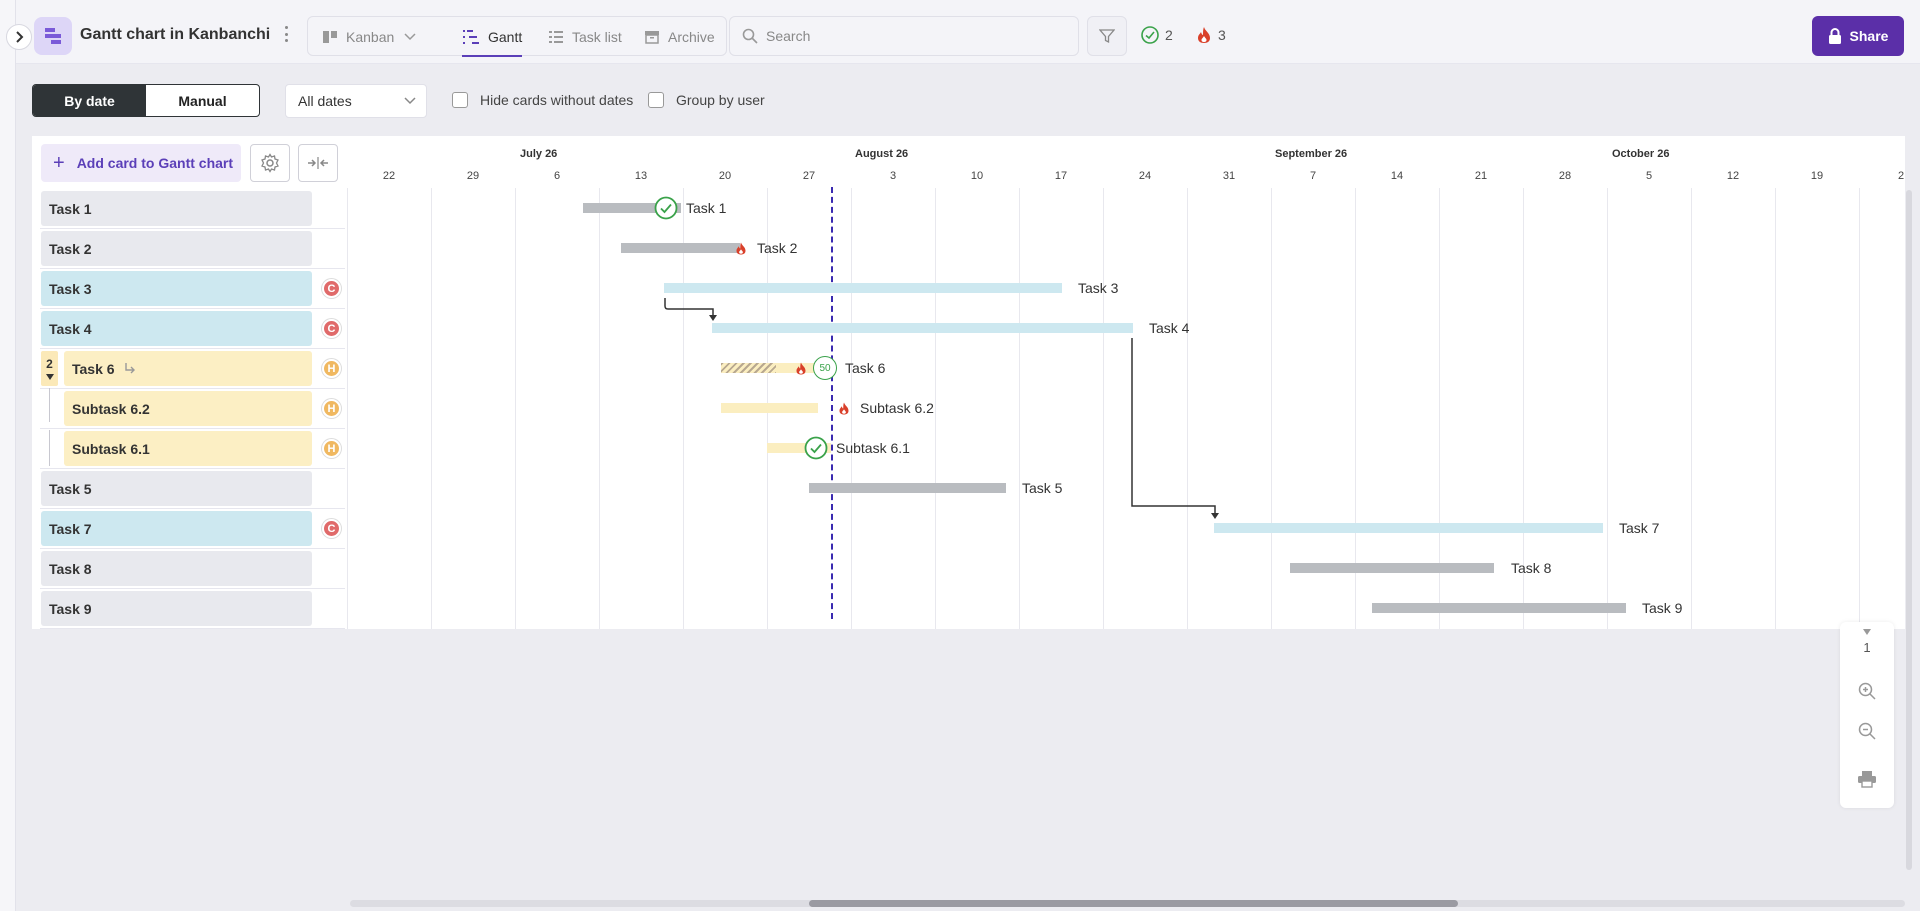 This screenshot has width=1920, height=911. I want to click on filter-button, so click(1107, 36).